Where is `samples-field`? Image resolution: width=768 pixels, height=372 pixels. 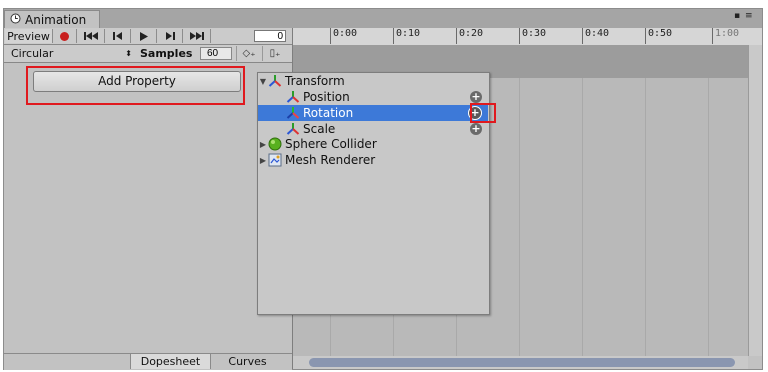 samples-field is located at coordinates (216, 53).